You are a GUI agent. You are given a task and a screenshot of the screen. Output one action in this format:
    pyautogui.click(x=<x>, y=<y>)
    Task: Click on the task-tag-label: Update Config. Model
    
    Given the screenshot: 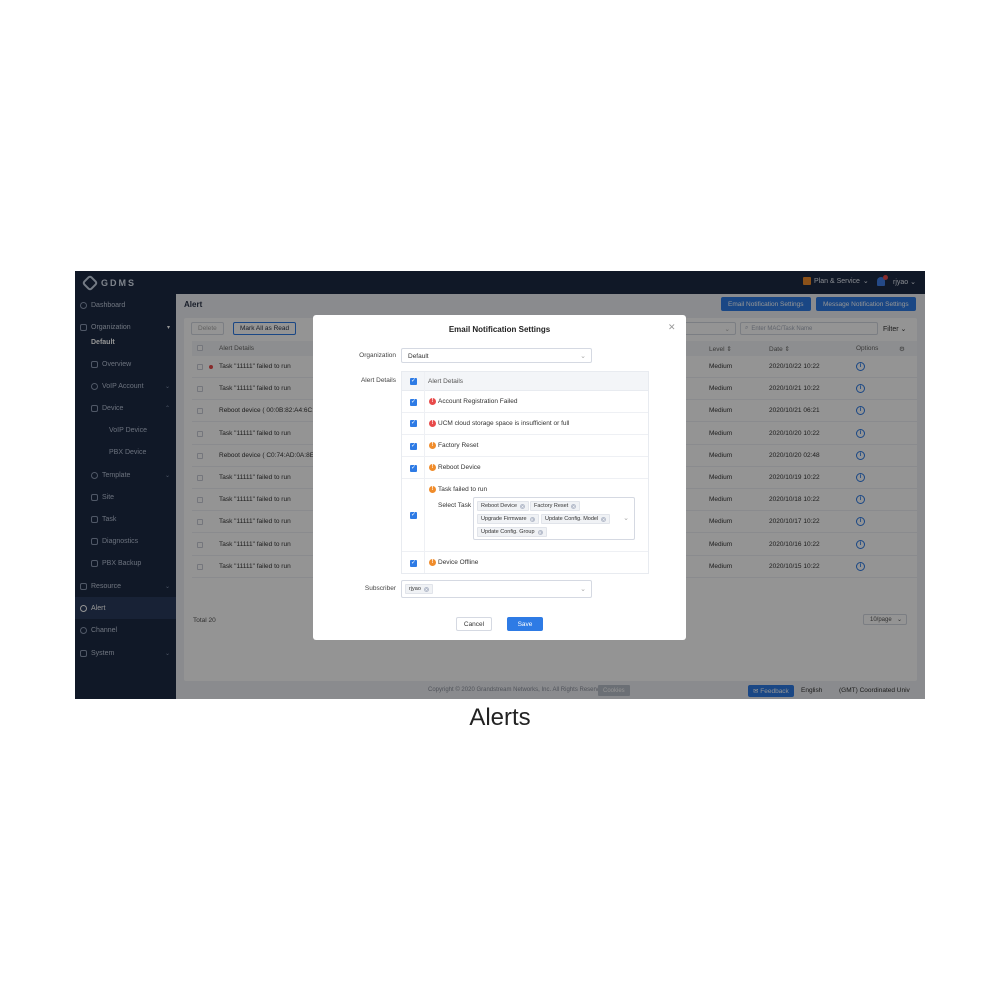 What is the action you would take?
    pyautogui.click(x=572, y=519)
    